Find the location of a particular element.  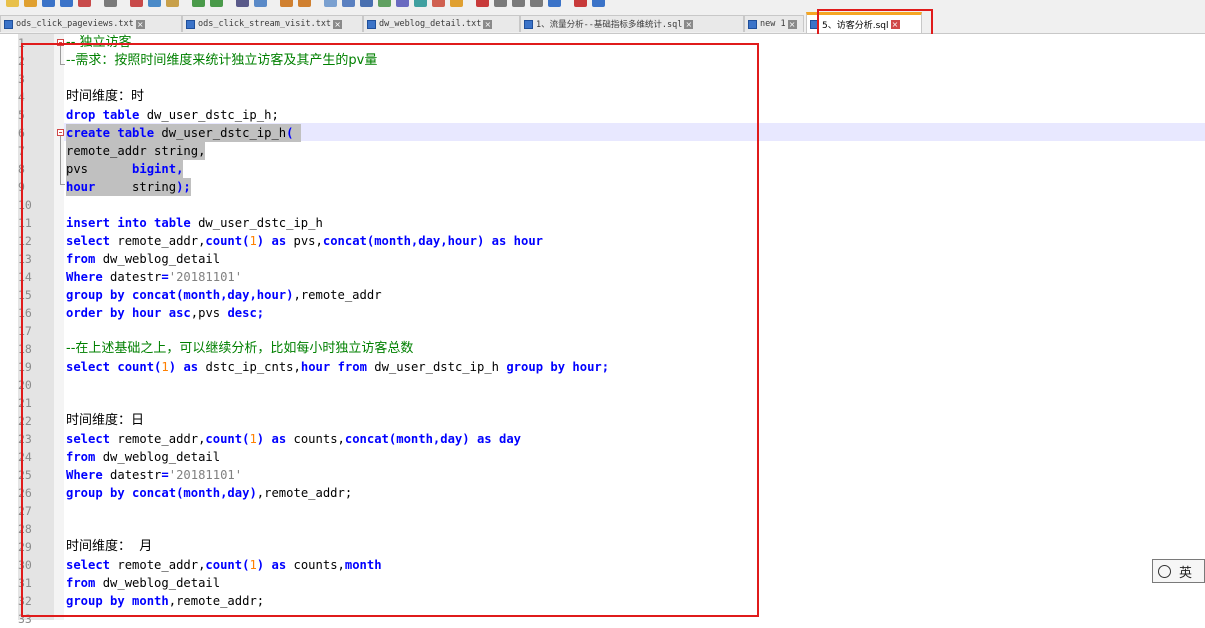

save-icon is located at coordinates (48, 3).